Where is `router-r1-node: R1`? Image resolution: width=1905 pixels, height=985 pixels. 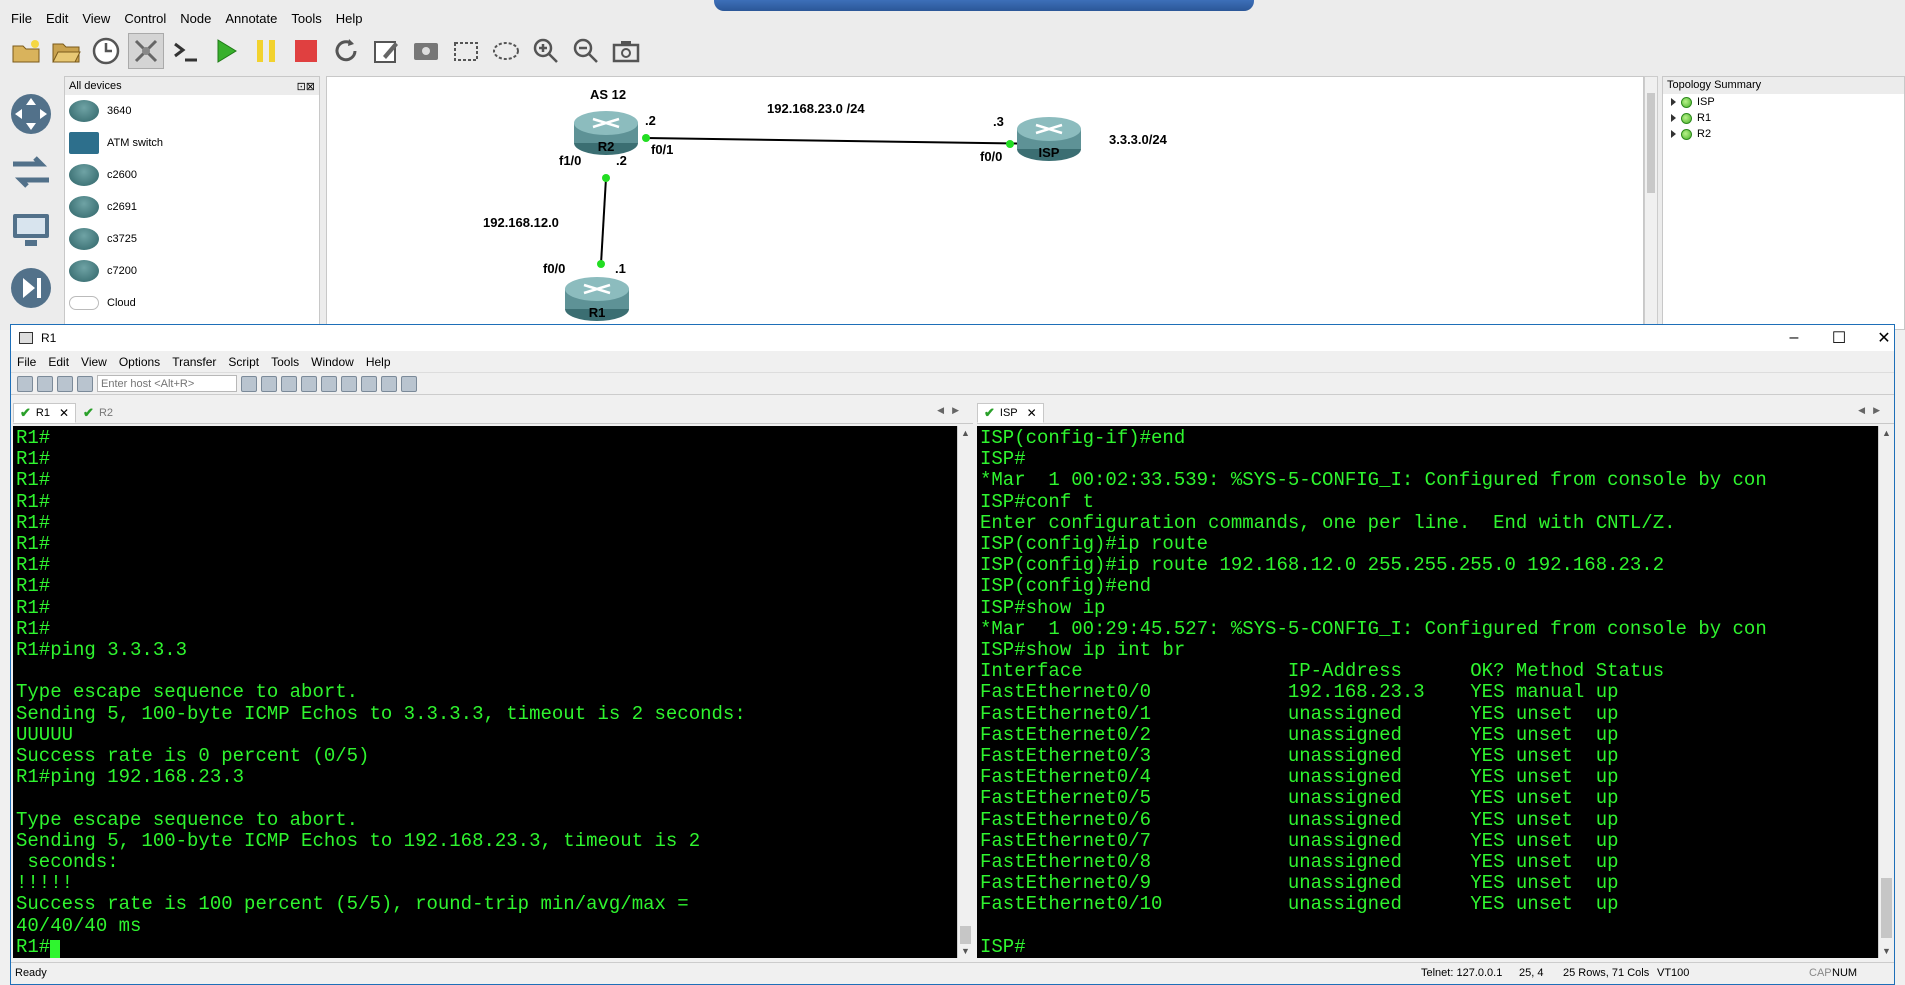 router-r1-node: R1 is located at coordinates (597, 299).